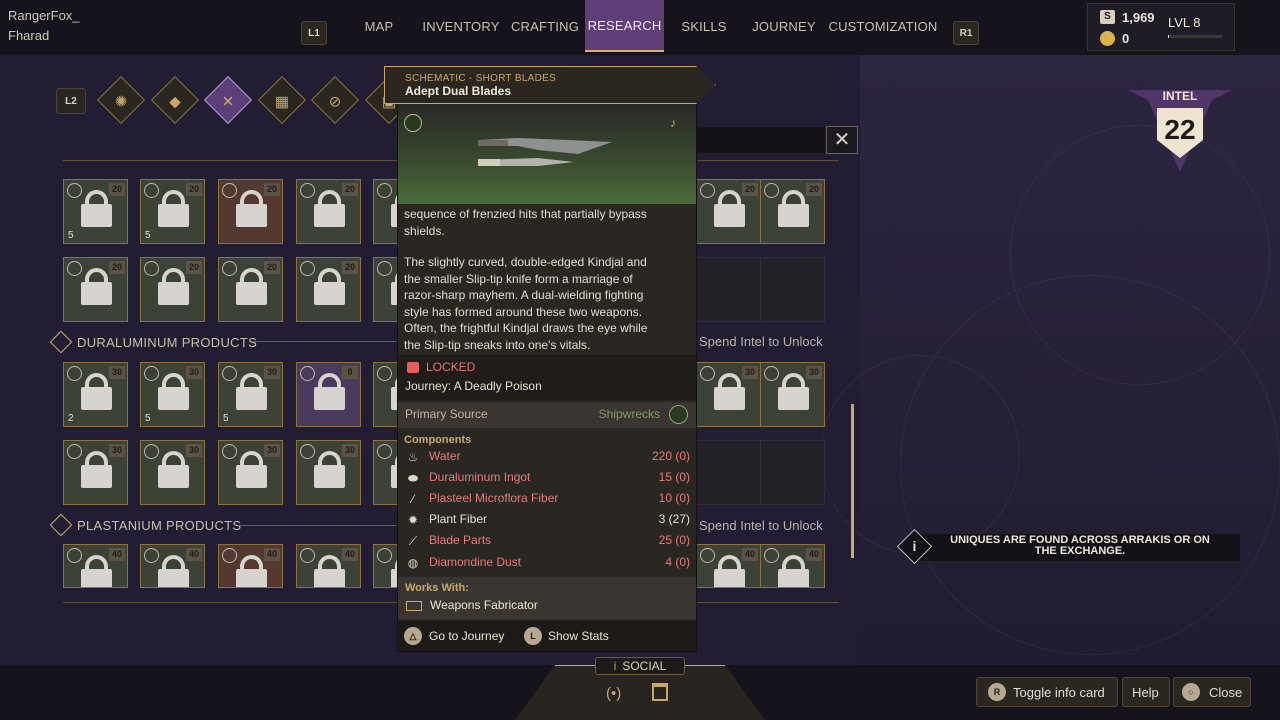  What do you see at coordinates (624, 26) in the screenshot?
I see `tab-research: RESEARCH` at bounding box center [624, 26].